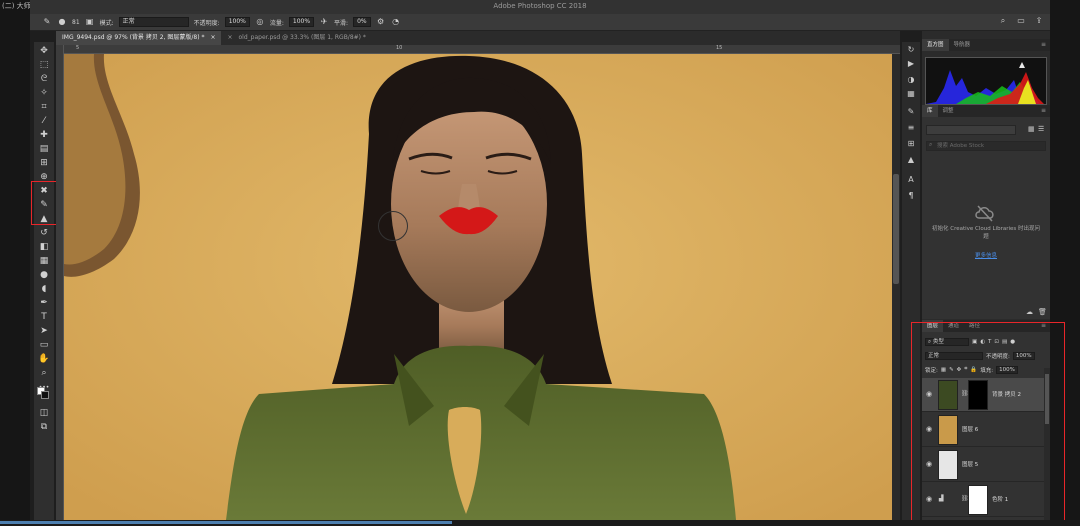 The height and width of the screenshot is (526, 1080). Describe the element at coordinates (399, 48) in the screenshot. I see `ruler-mark: 10` at that location.